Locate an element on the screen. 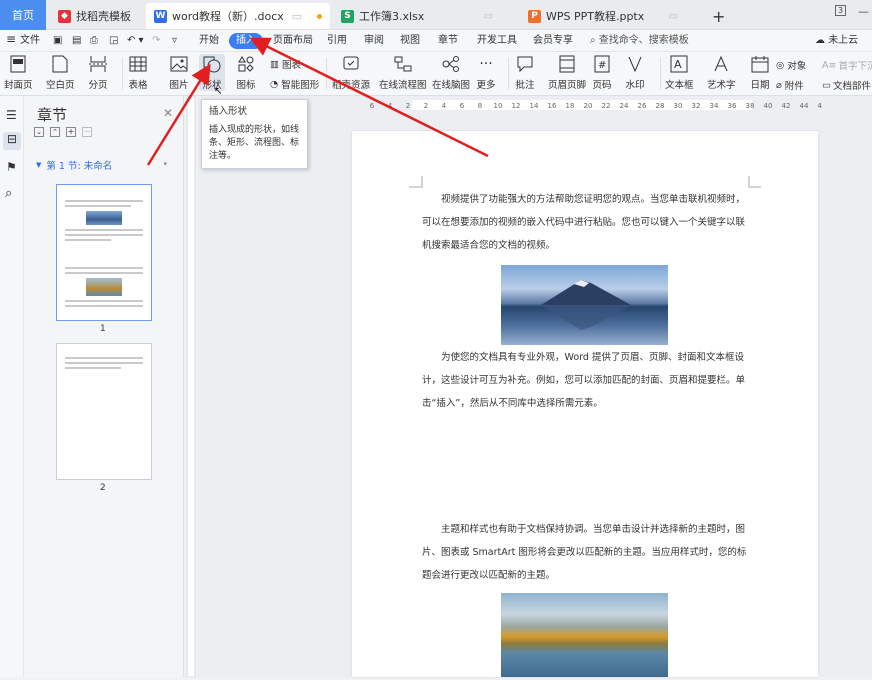  annotation-overlay is located at coordinates (317, 101).